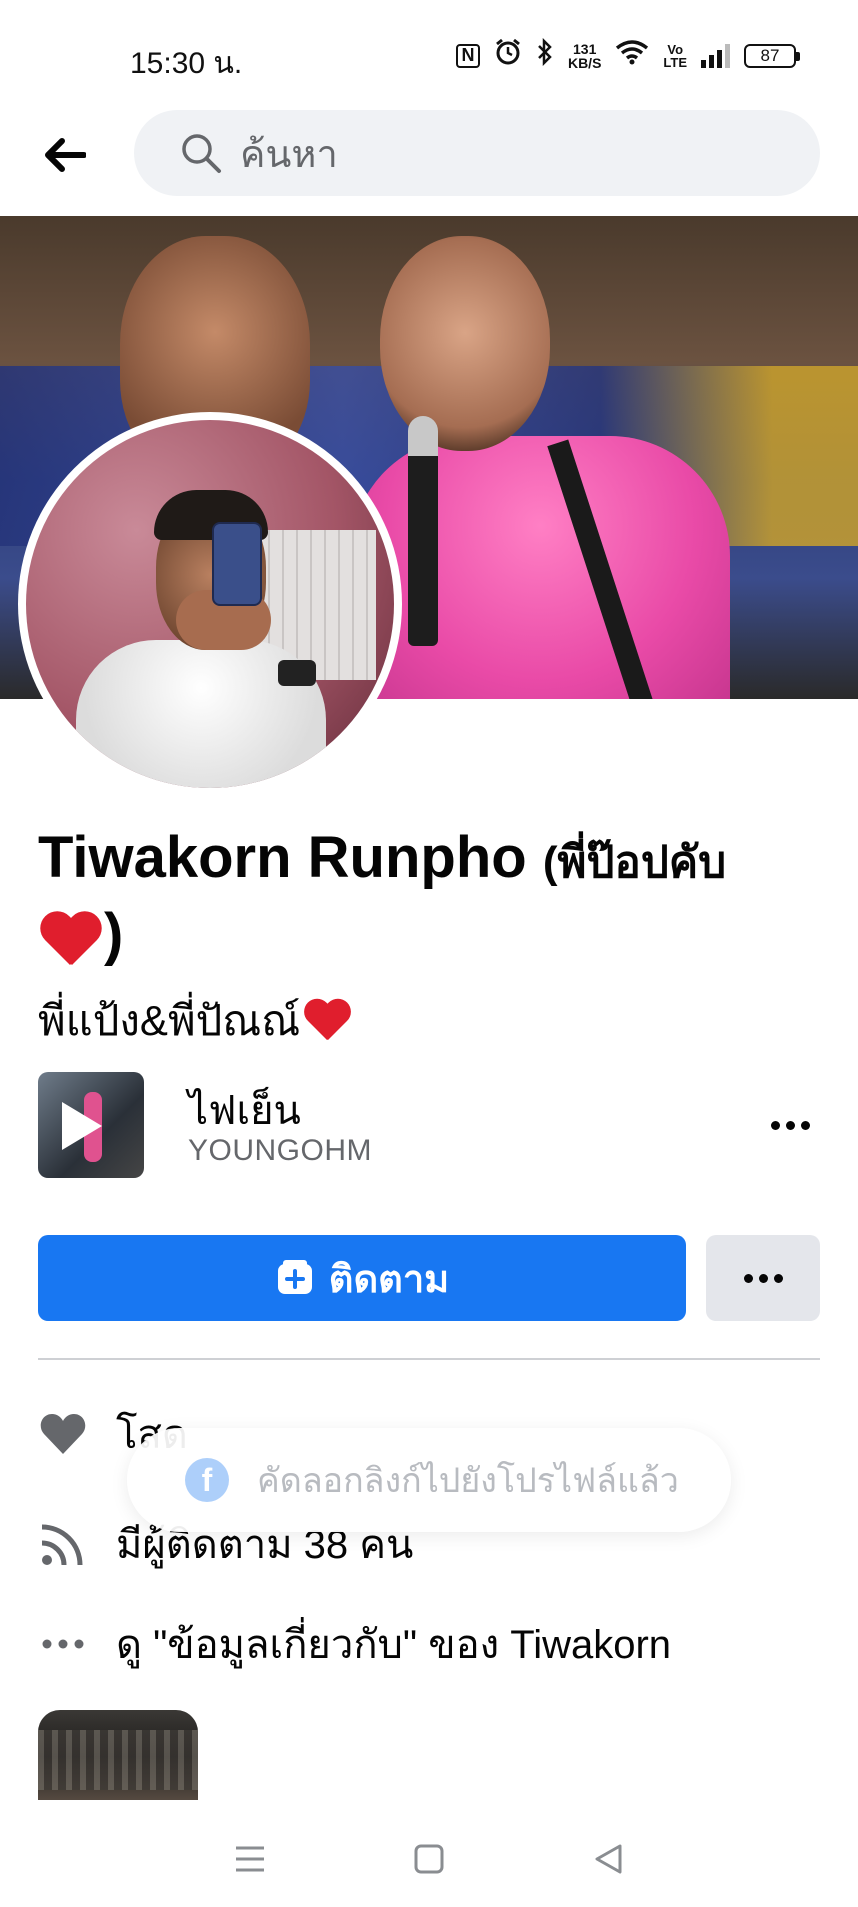 The width and height of the screenshot is (858, 1907). What do you see at coordinates (280, 1150) in the screenshot?
I see `music-artist: YOUNGOHM` at bounding box center [280, 1150].